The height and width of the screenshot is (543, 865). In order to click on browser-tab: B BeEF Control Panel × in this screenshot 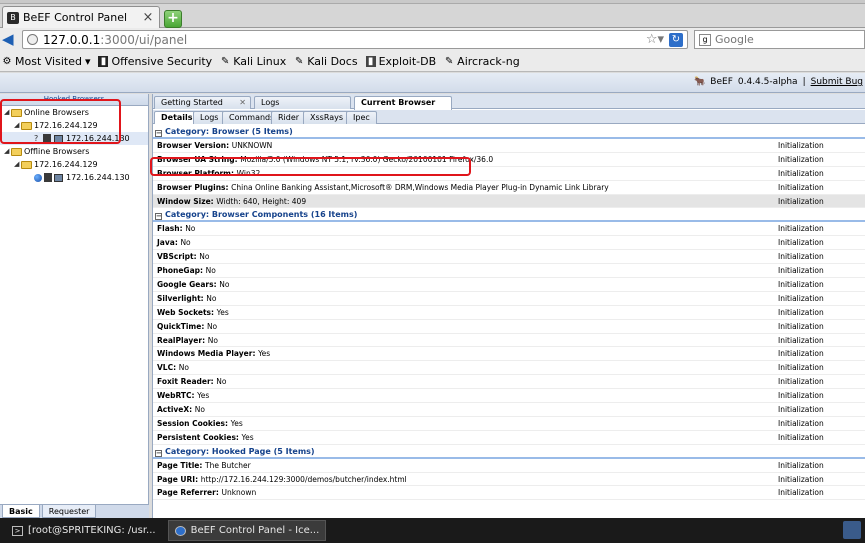, I will do `click(81, 17)`.